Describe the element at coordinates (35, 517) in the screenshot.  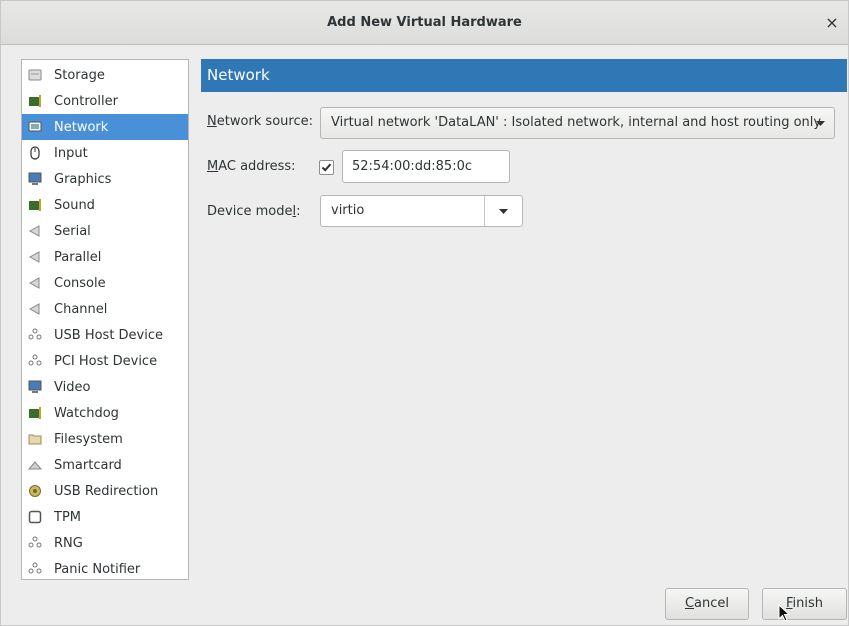
I see `tpm-icon` at that location.